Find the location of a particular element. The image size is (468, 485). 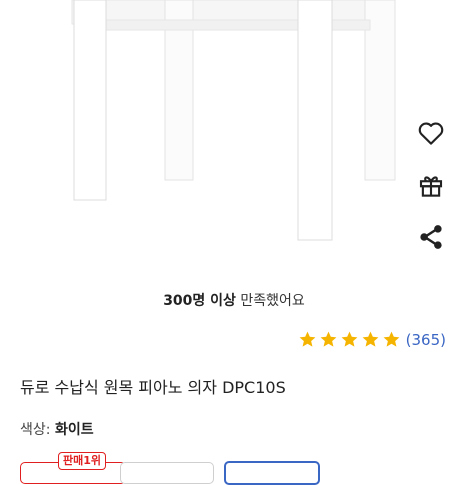

color-options: 판매1위 is located at coordinates (235, 468).